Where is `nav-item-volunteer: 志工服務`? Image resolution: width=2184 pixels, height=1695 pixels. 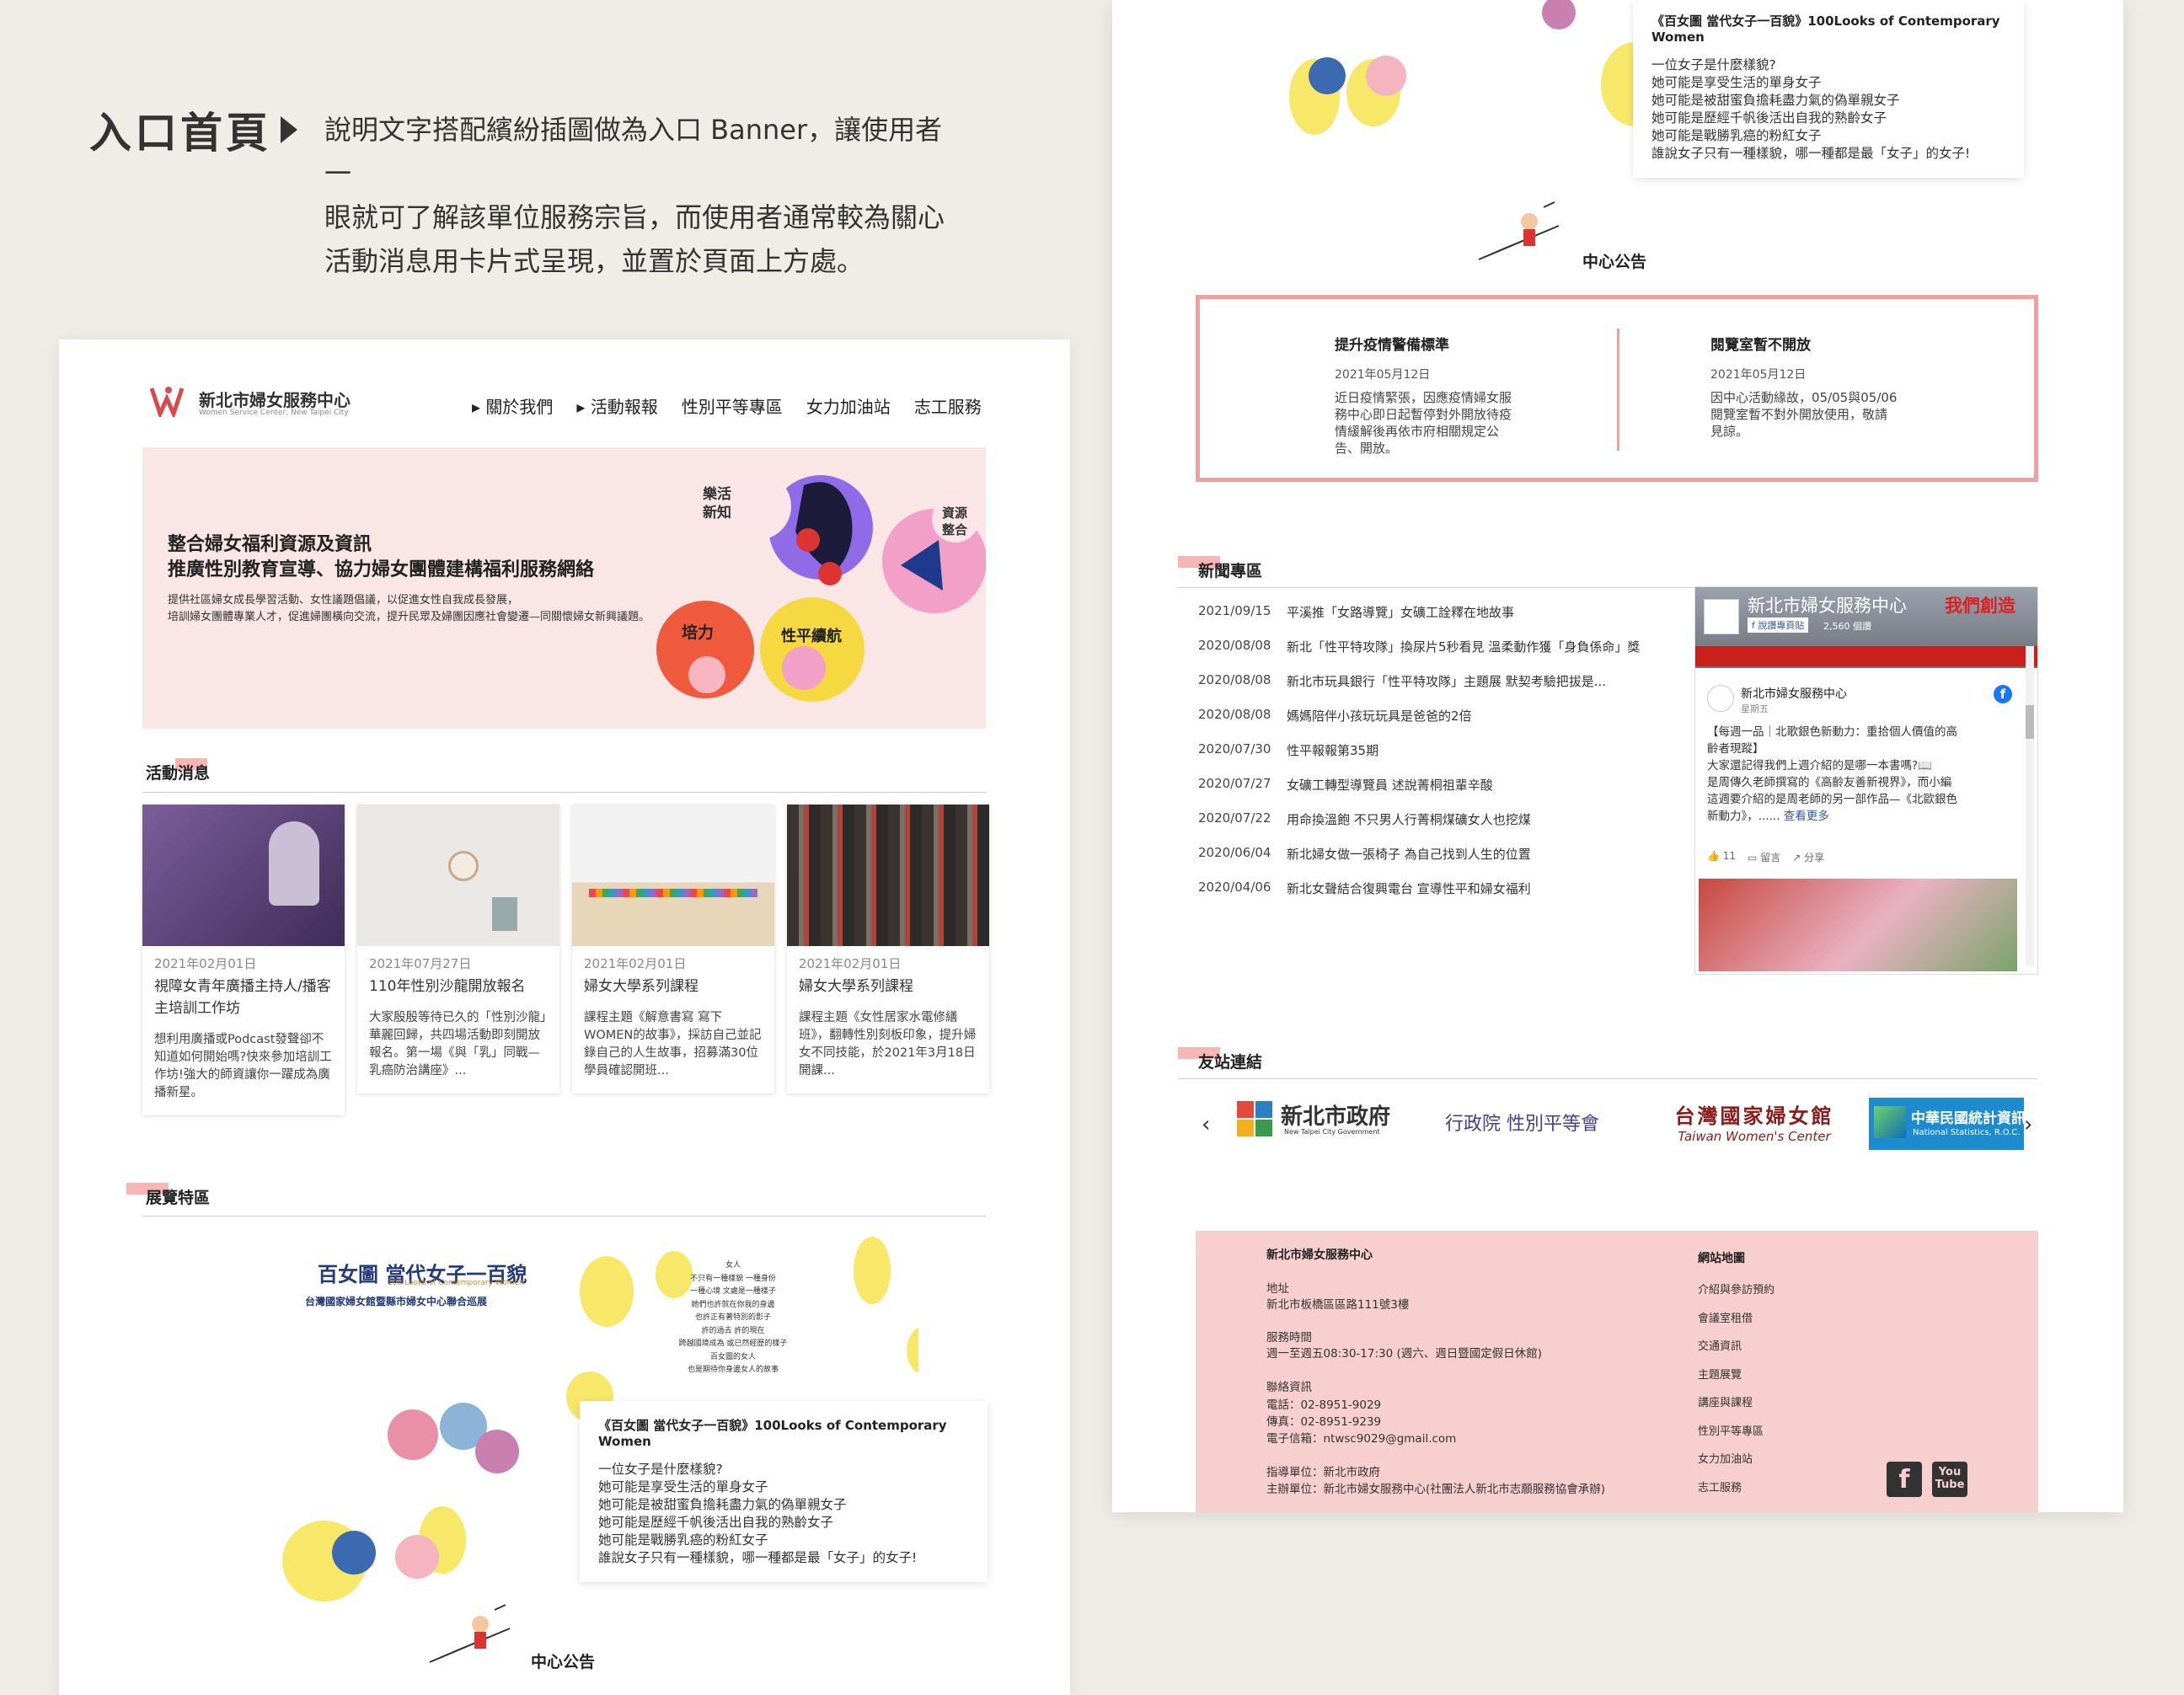
nav-item-volunteer: 志工服務 is located at coordinates (948, 406).